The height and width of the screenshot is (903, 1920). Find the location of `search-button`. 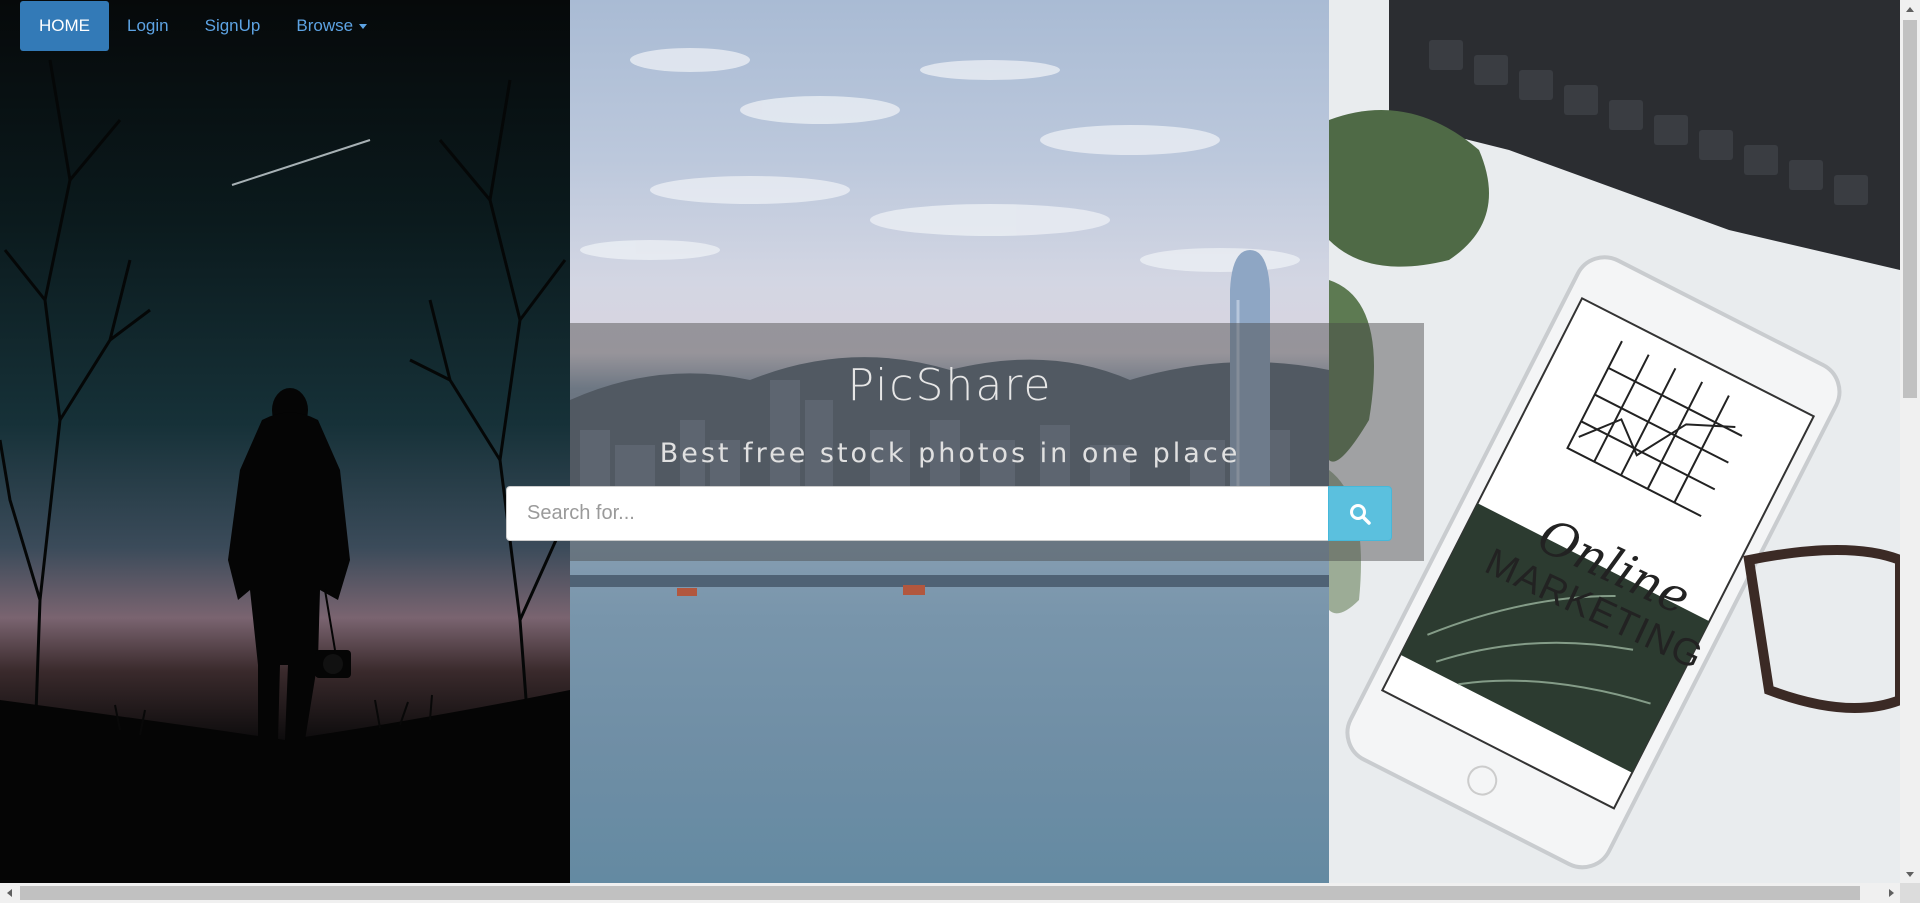

search-button is located at coordinates (1360, 513).